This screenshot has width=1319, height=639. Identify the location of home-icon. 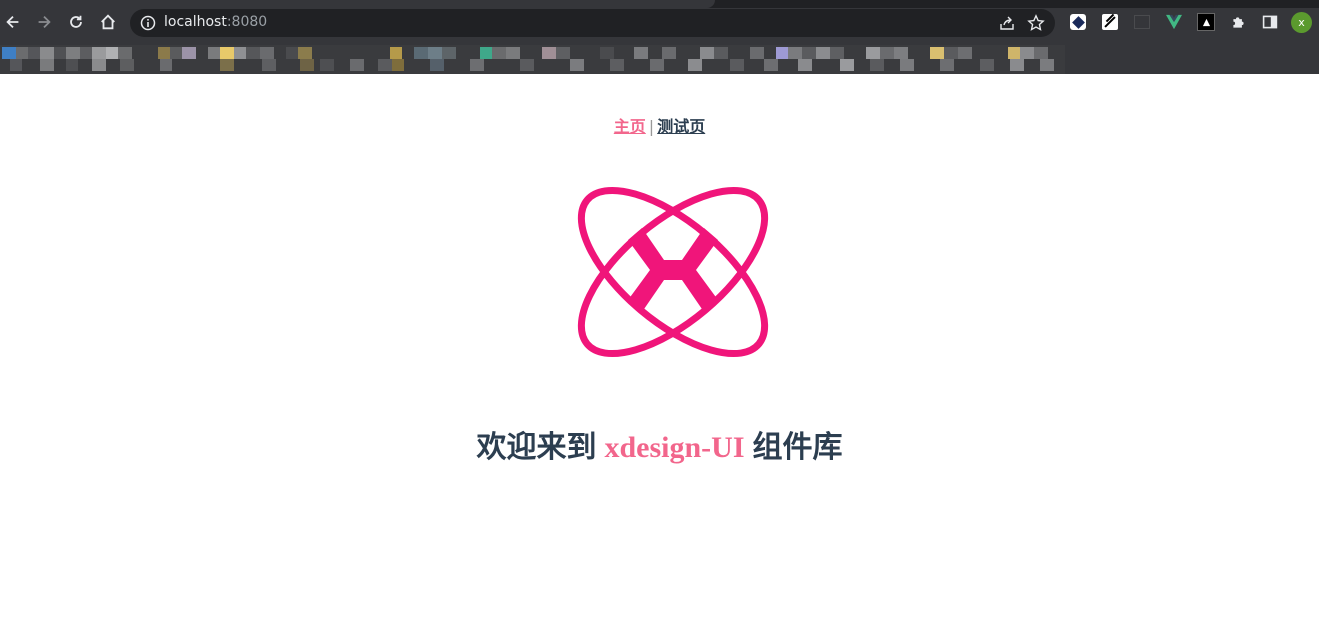
(108, 22).